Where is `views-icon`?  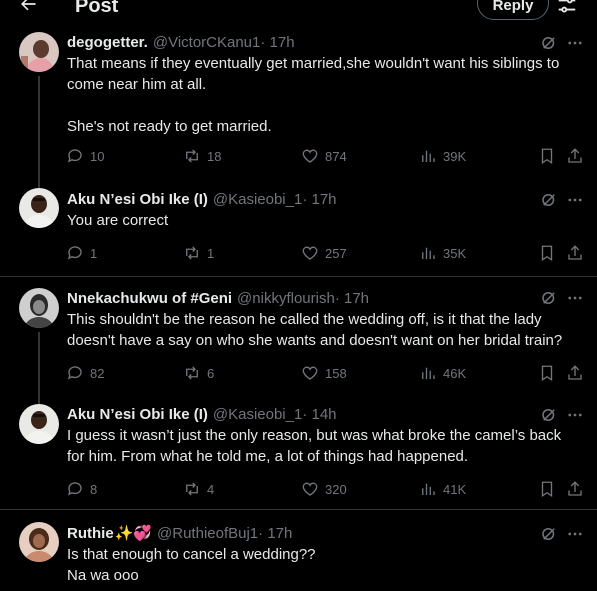
views-icon is located at coordinates (428, 373).